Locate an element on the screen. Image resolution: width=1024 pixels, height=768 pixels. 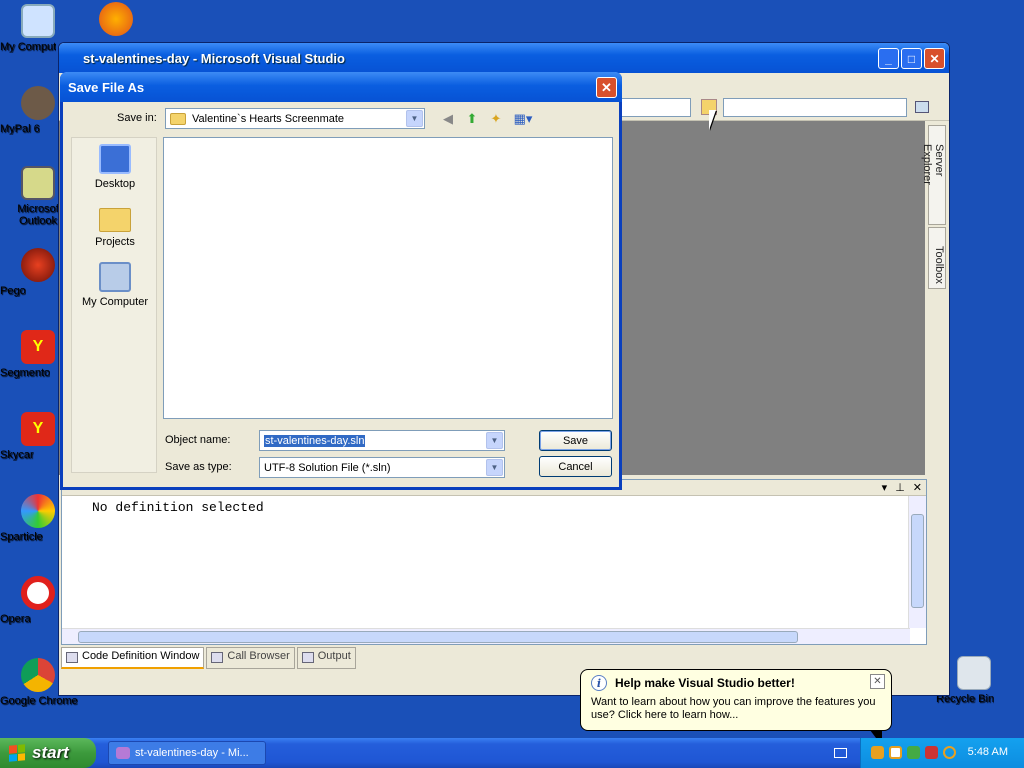
save-in-dropdown: Valentine`s Hearts Screenmate ▼ is located at coordinates (295, 118).